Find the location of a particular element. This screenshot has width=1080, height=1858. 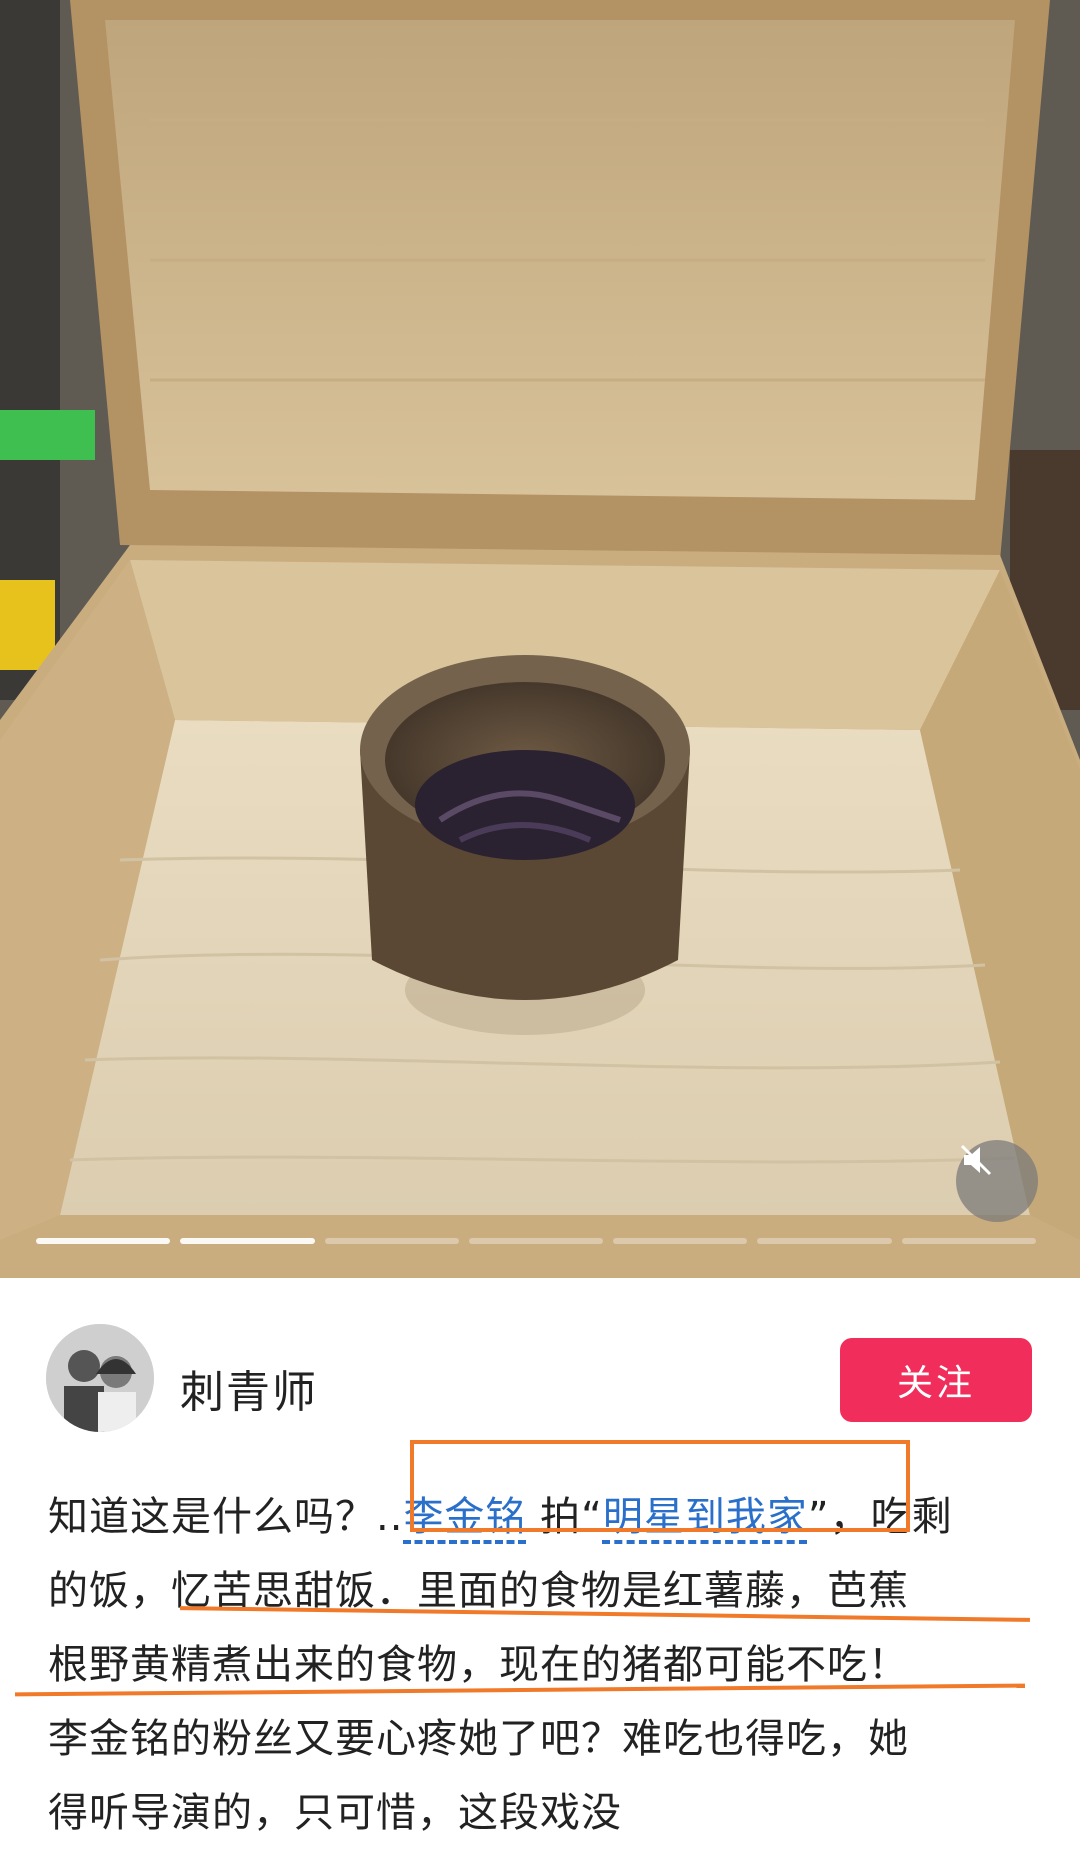

mute-icon is located at coordinates (976, 1160).